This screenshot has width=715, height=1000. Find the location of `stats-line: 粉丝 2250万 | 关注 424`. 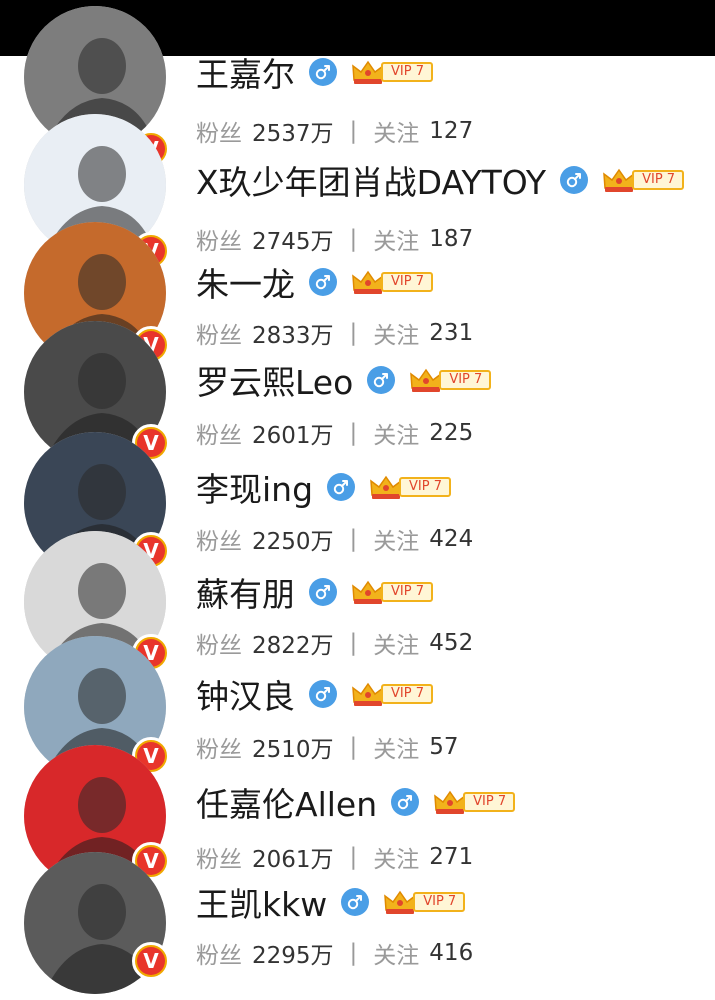

stats-line: 粉丝 2250万 | 关注 424 is located at coordinates (334, 539).